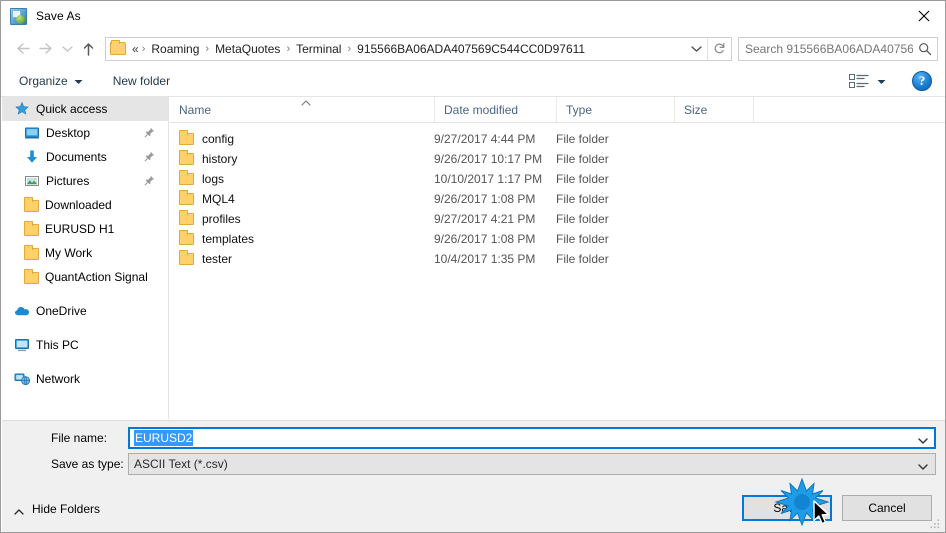 This screenshot has width=946, height=533. Describe the element at coordinates (867, 81) in the screenshot. I see `change-view-button` at that location.